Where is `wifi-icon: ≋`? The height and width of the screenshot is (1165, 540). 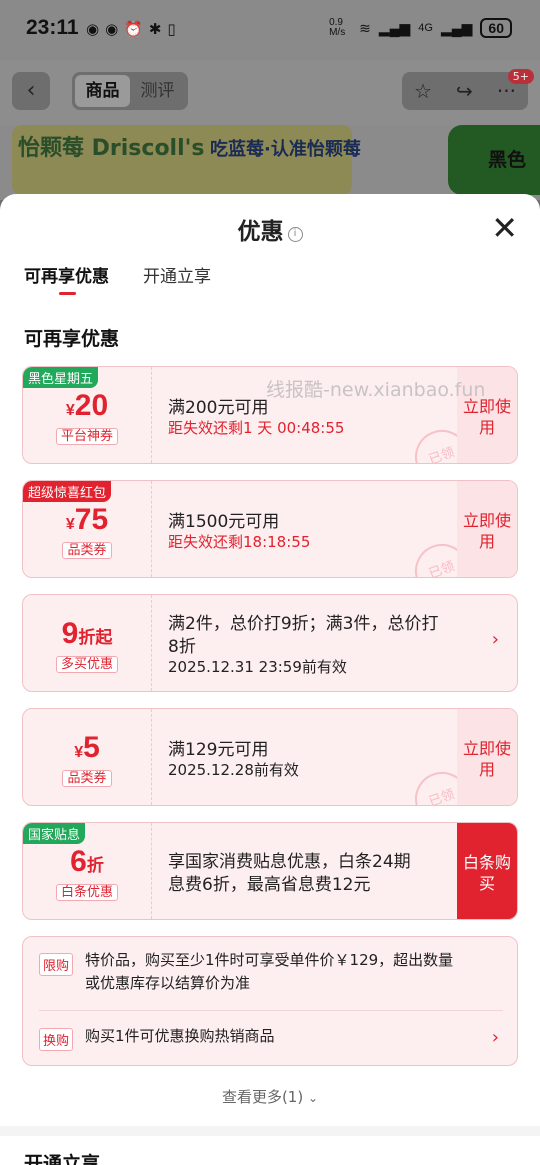 wifi-icon: ≋ is located at coordinates (365, 27).